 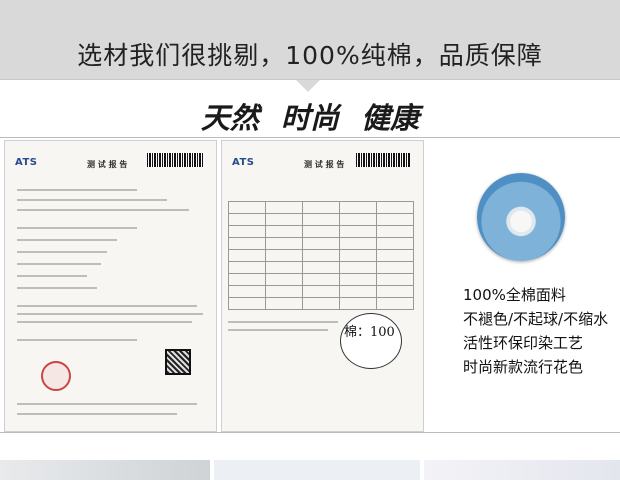 What do you see at coordinates (369, 332) in the screenshot?
I see `cotton-content-label: 棉：100` at bounding box center [369, 332].